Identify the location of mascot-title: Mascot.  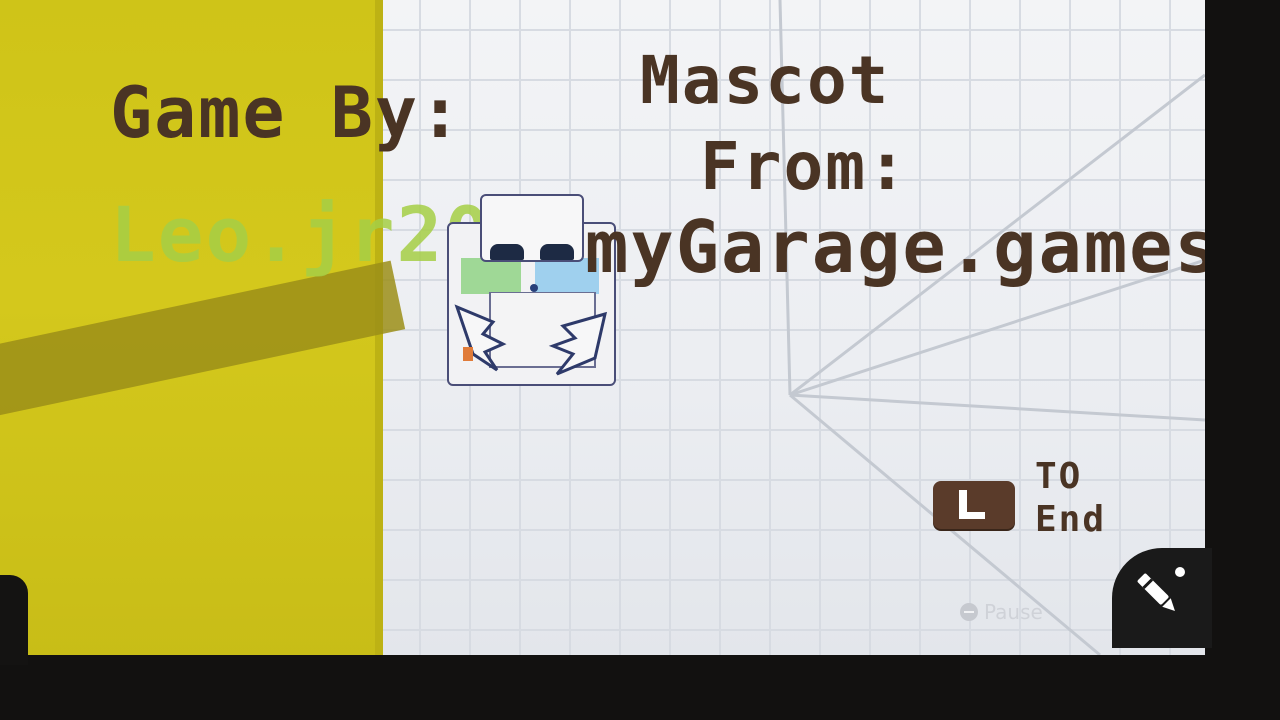
(765, 80).